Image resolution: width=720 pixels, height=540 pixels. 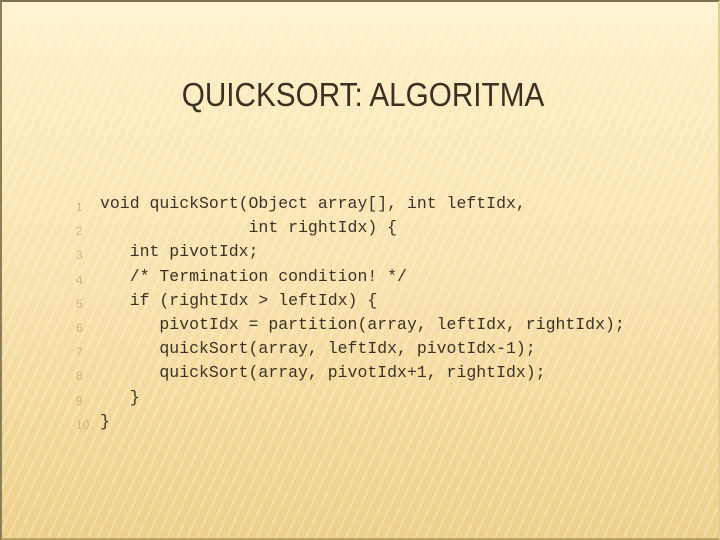 I want to click on code-line: 4 /* Termination condition! */, so click(x=350, y=277).